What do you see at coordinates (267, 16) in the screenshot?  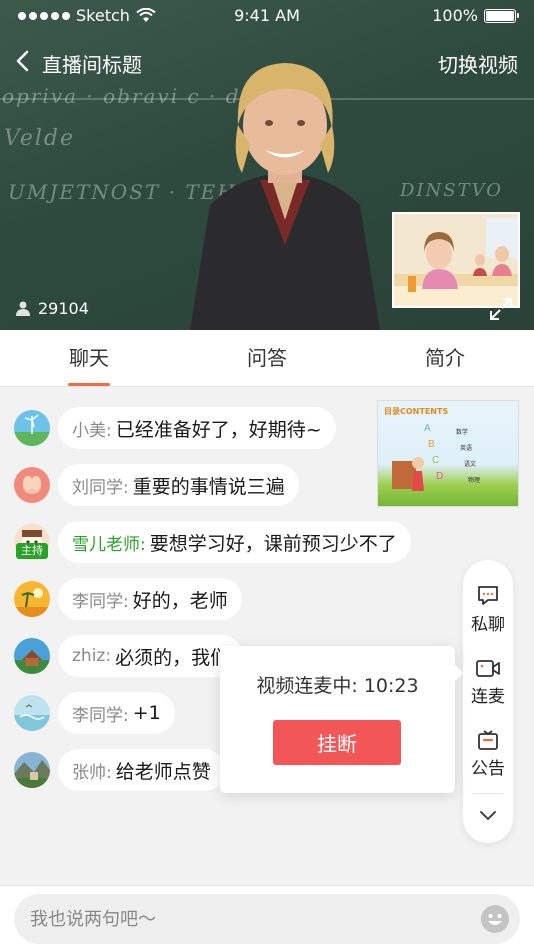 I see `status-bar: Sketch 9:41 AM 100%` at bounding box center [267, 16].